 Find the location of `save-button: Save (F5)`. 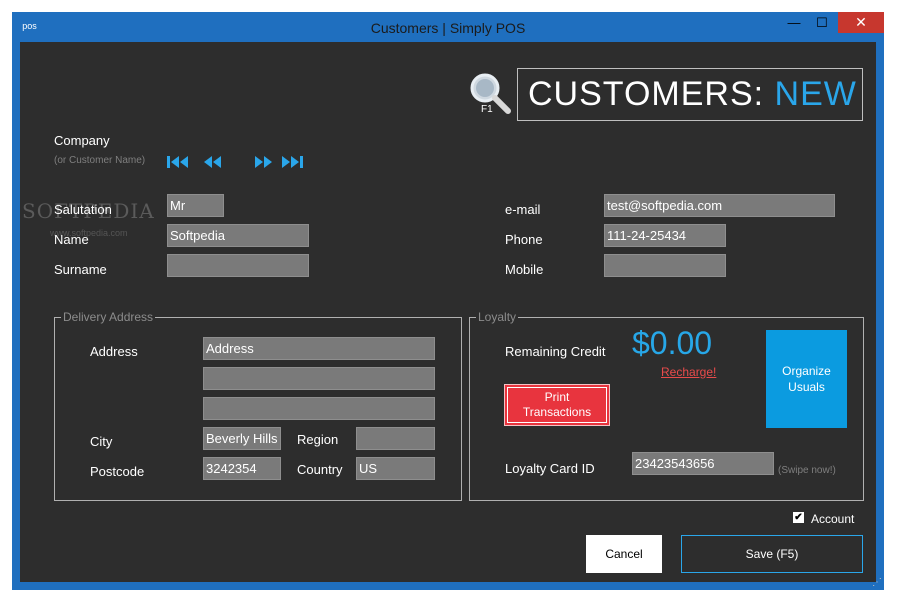

save-button: Save (F5) is located at coordinates (772, 554).